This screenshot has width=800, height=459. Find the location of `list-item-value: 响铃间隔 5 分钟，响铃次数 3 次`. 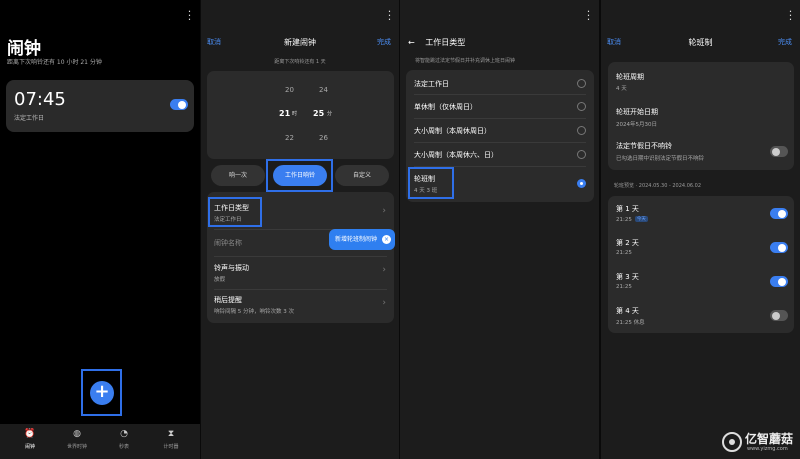

list-item-value: 响铃间隔 5 分钟，响铃次数 3 次 is located at coordinates (254, 312).